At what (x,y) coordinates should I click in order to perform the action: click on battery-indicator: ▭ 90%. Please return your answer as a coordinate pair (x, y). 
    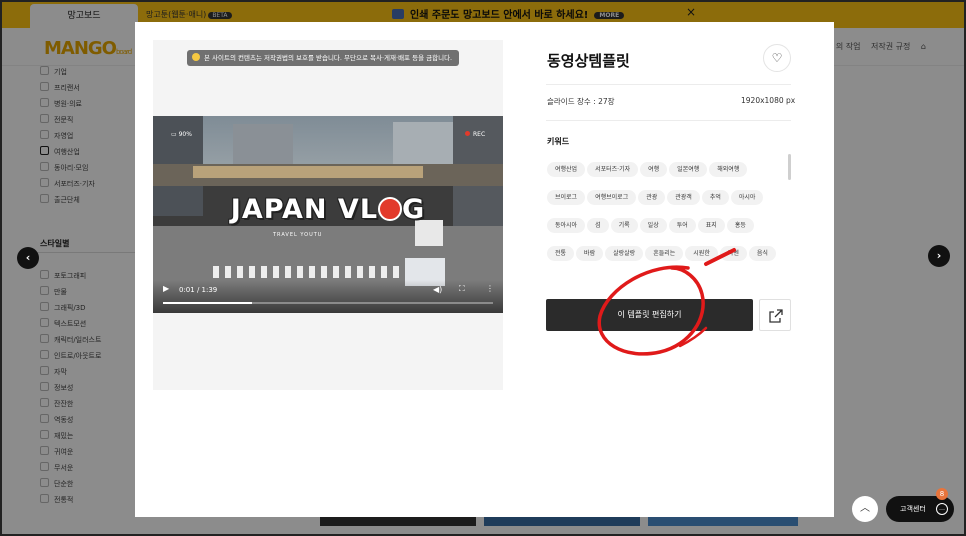
    Looking at the image, I should click on (181, 134).